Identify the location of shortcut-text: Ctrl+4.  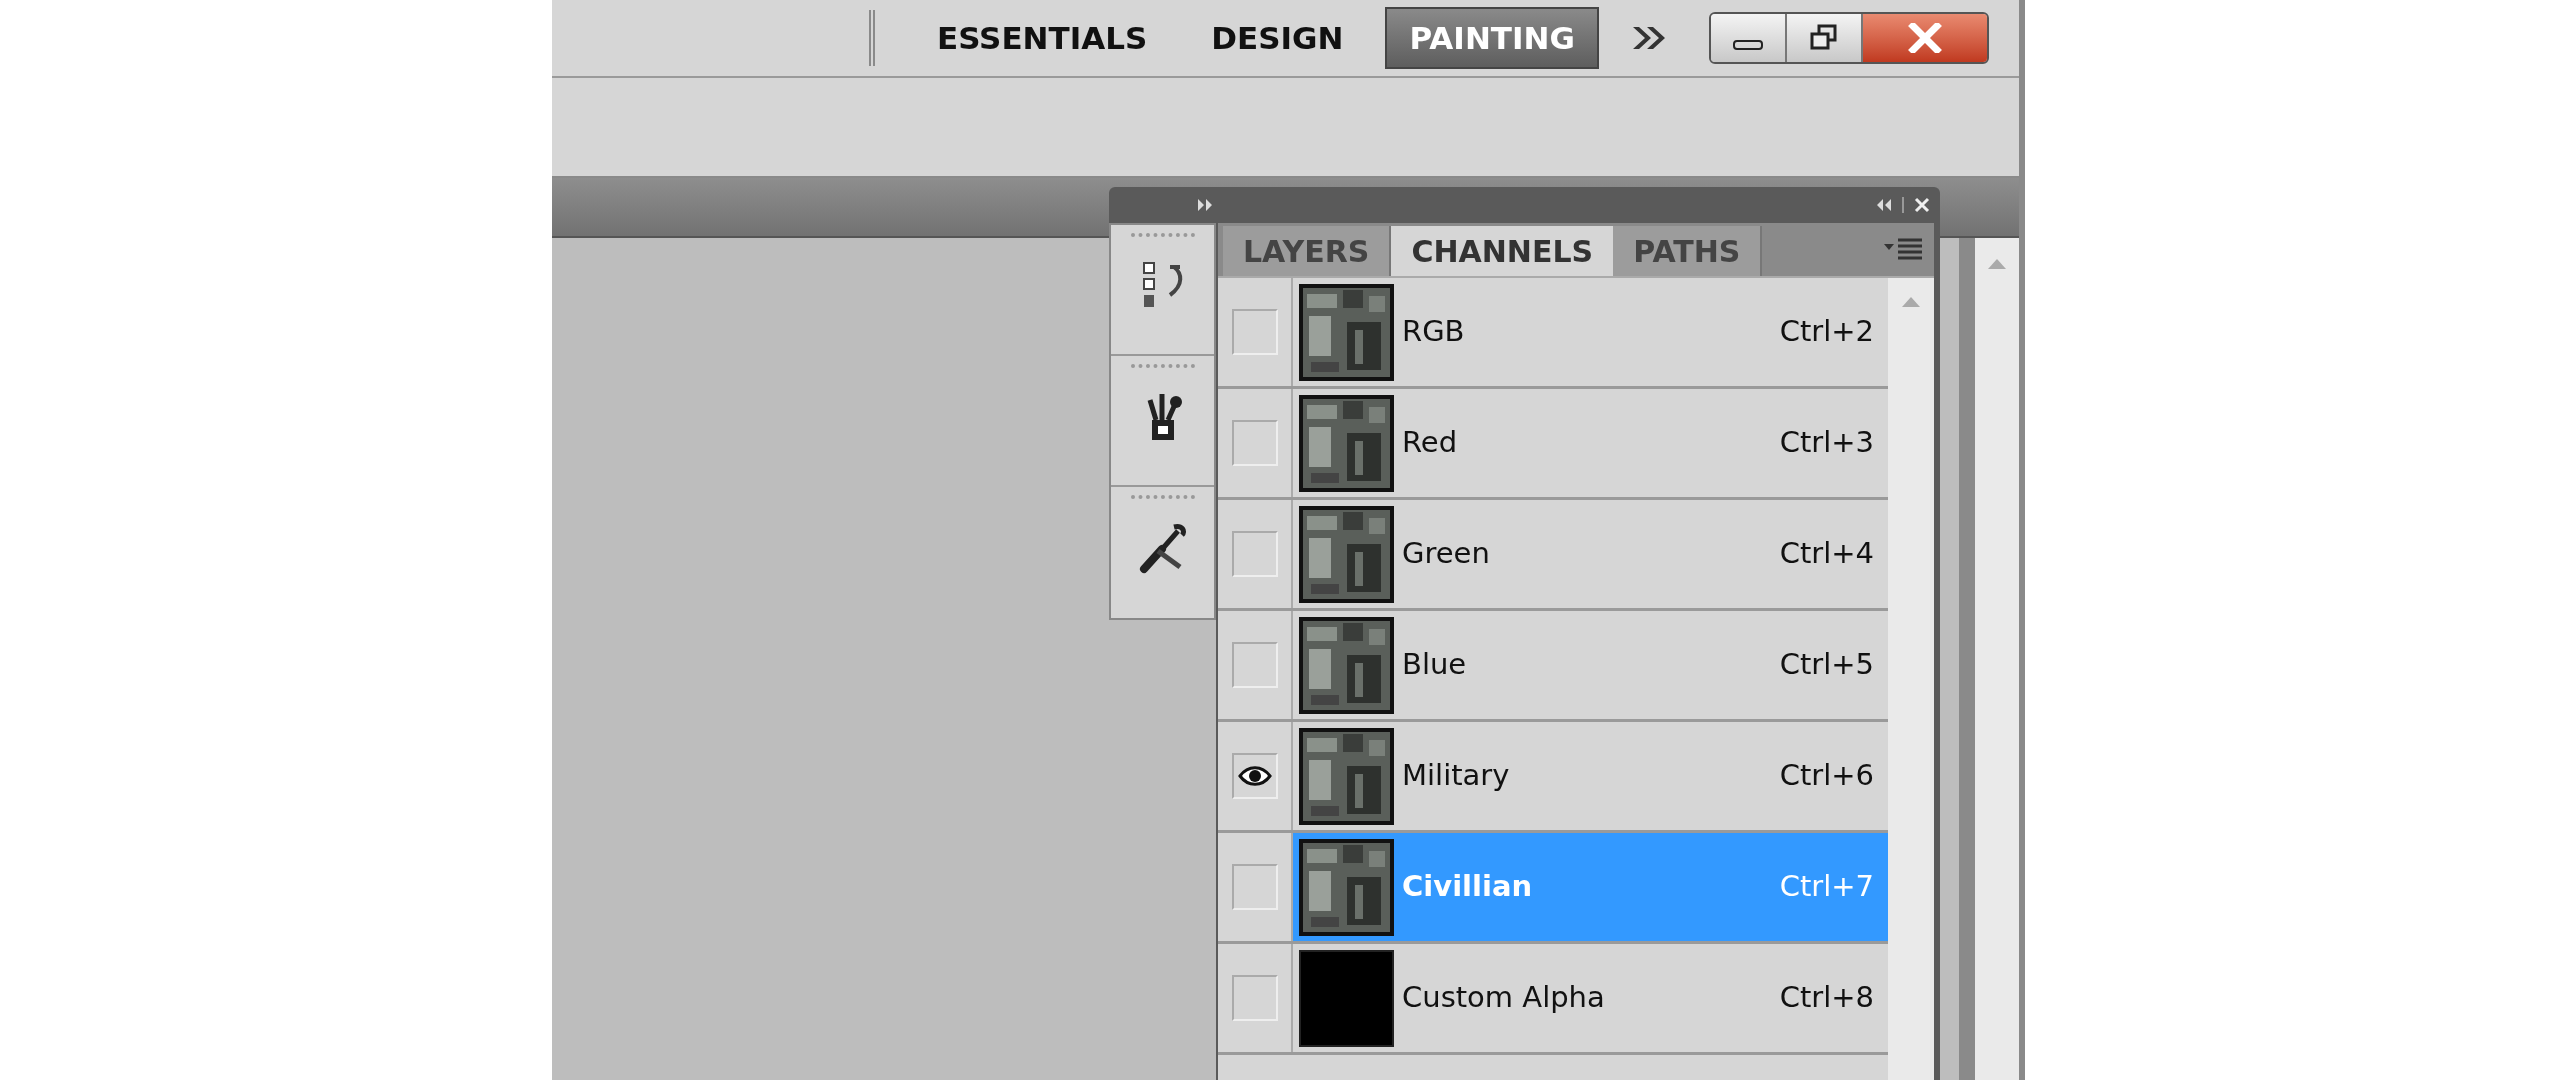
(1826, 554).